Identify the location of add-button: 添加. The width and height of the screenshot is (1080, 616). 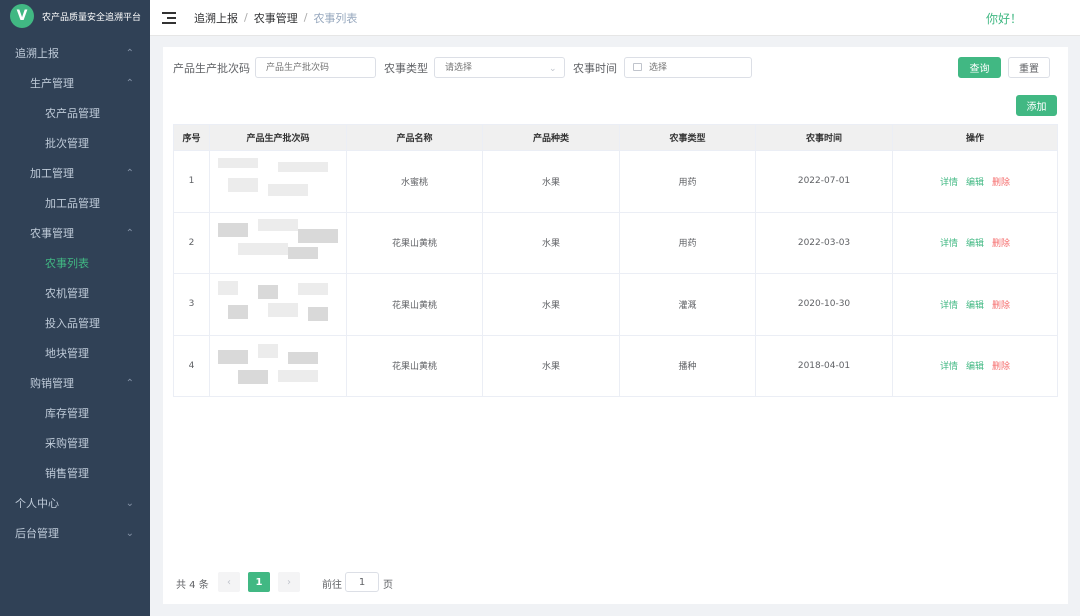
(1036, 105).